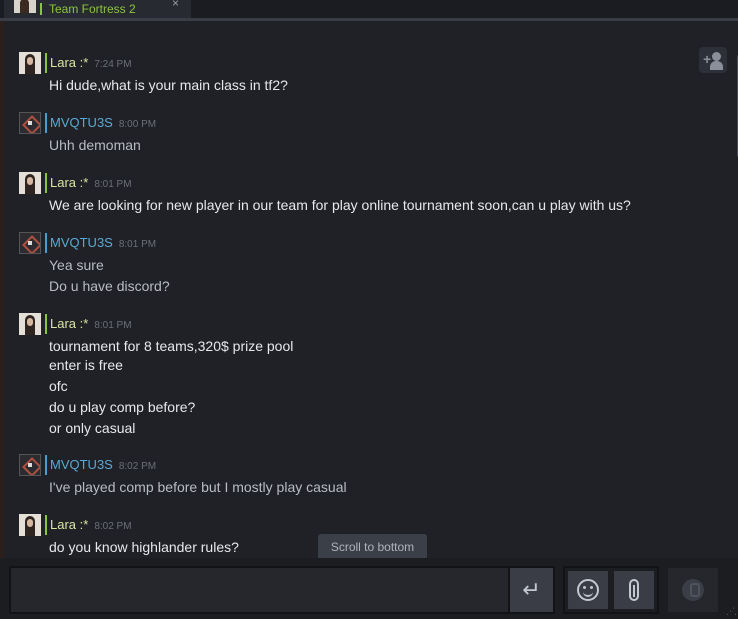 This screenshot has width=738, height=619. I want to click on chat-tab: Team Fortress 2 ×, so click(97, 9).